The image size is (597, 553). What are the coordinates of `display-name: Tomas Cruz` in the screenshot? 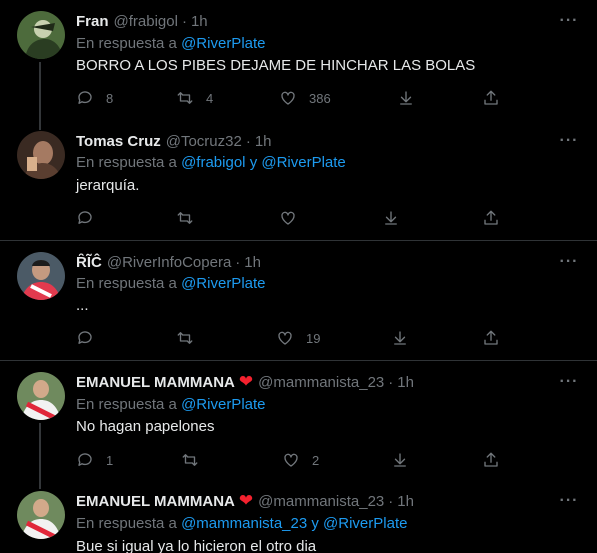 It's located at (118, 141).